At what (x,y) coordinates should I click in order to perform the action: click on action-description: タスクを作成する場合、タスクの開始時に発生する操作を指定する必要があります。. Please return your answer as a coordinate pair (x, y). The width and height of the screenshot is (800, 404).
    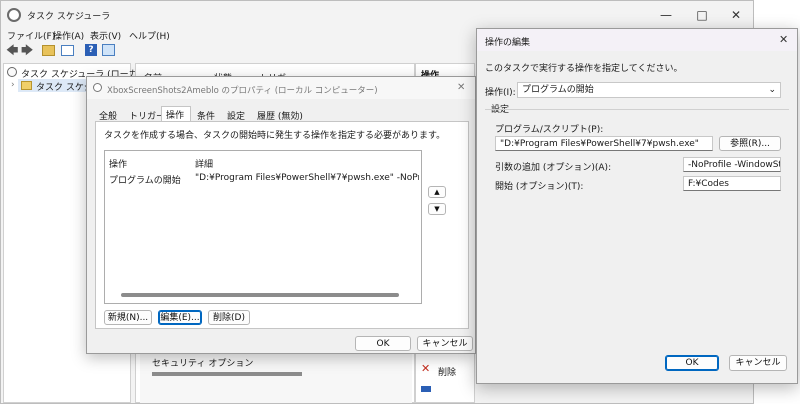
    Looking at the image, I should click on (275, 136).